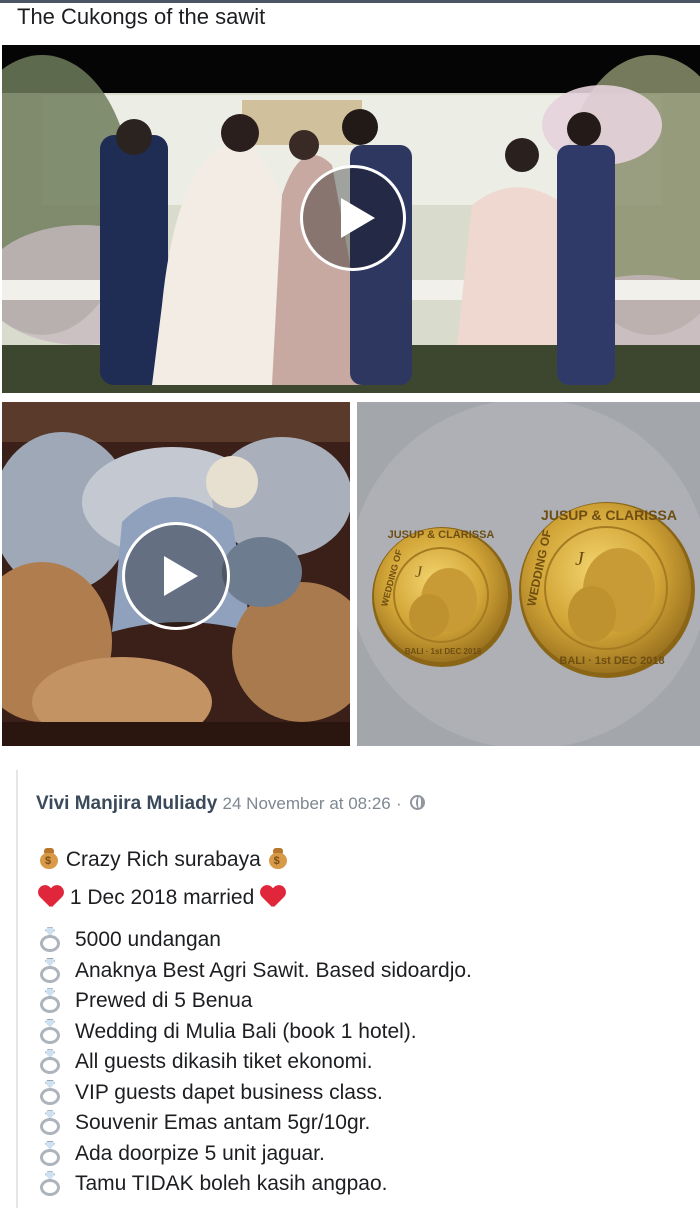 The width and height of the screenshot is (700, 1208). What do you see at coordinates (224, 1062) in the screenshot?
I see `list-item-text: All guests dikasih tiket ekonomi.` at bounding box center [224, 1062].